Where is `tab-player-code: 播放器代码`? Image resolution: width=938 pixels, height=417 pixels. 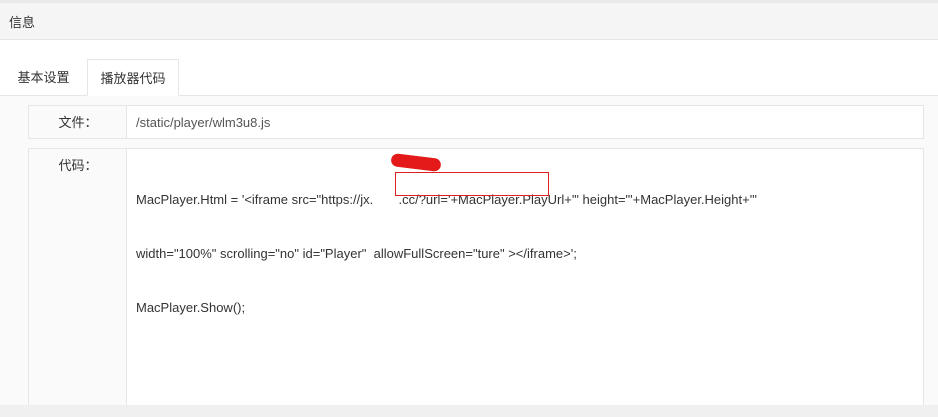 tab-player-code: 播放器代码 is located at coordinates (133, 77).